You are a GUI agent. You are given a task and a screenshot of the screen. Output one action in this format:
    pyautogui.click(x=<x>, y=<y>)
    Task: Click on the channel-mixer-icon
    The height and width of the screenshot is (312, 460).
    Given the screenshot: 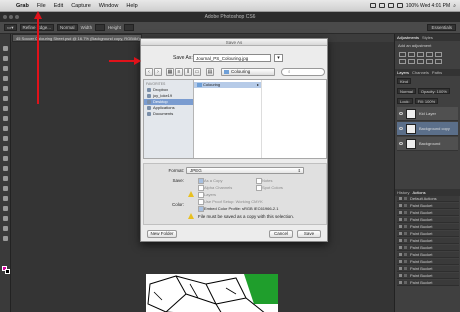 What is the action you would take?
    pyautogui.click(x=438, y=61)
    